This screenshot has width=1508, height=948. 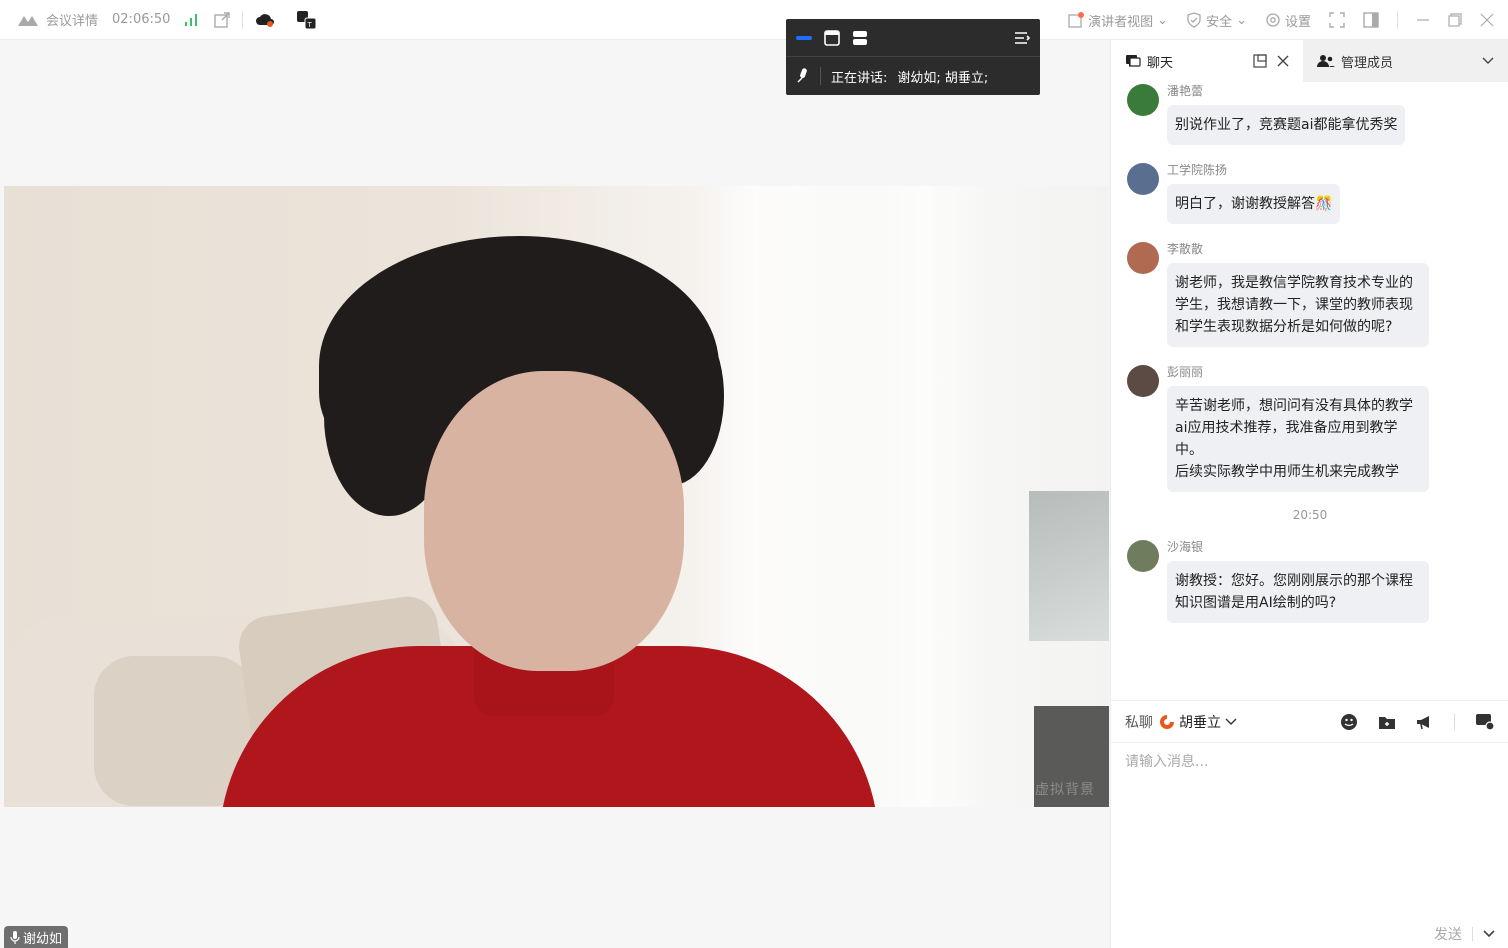 I want to click on message-bubble: 明白了，谢谢教授解答🎊, so click(x=1254, y=204).